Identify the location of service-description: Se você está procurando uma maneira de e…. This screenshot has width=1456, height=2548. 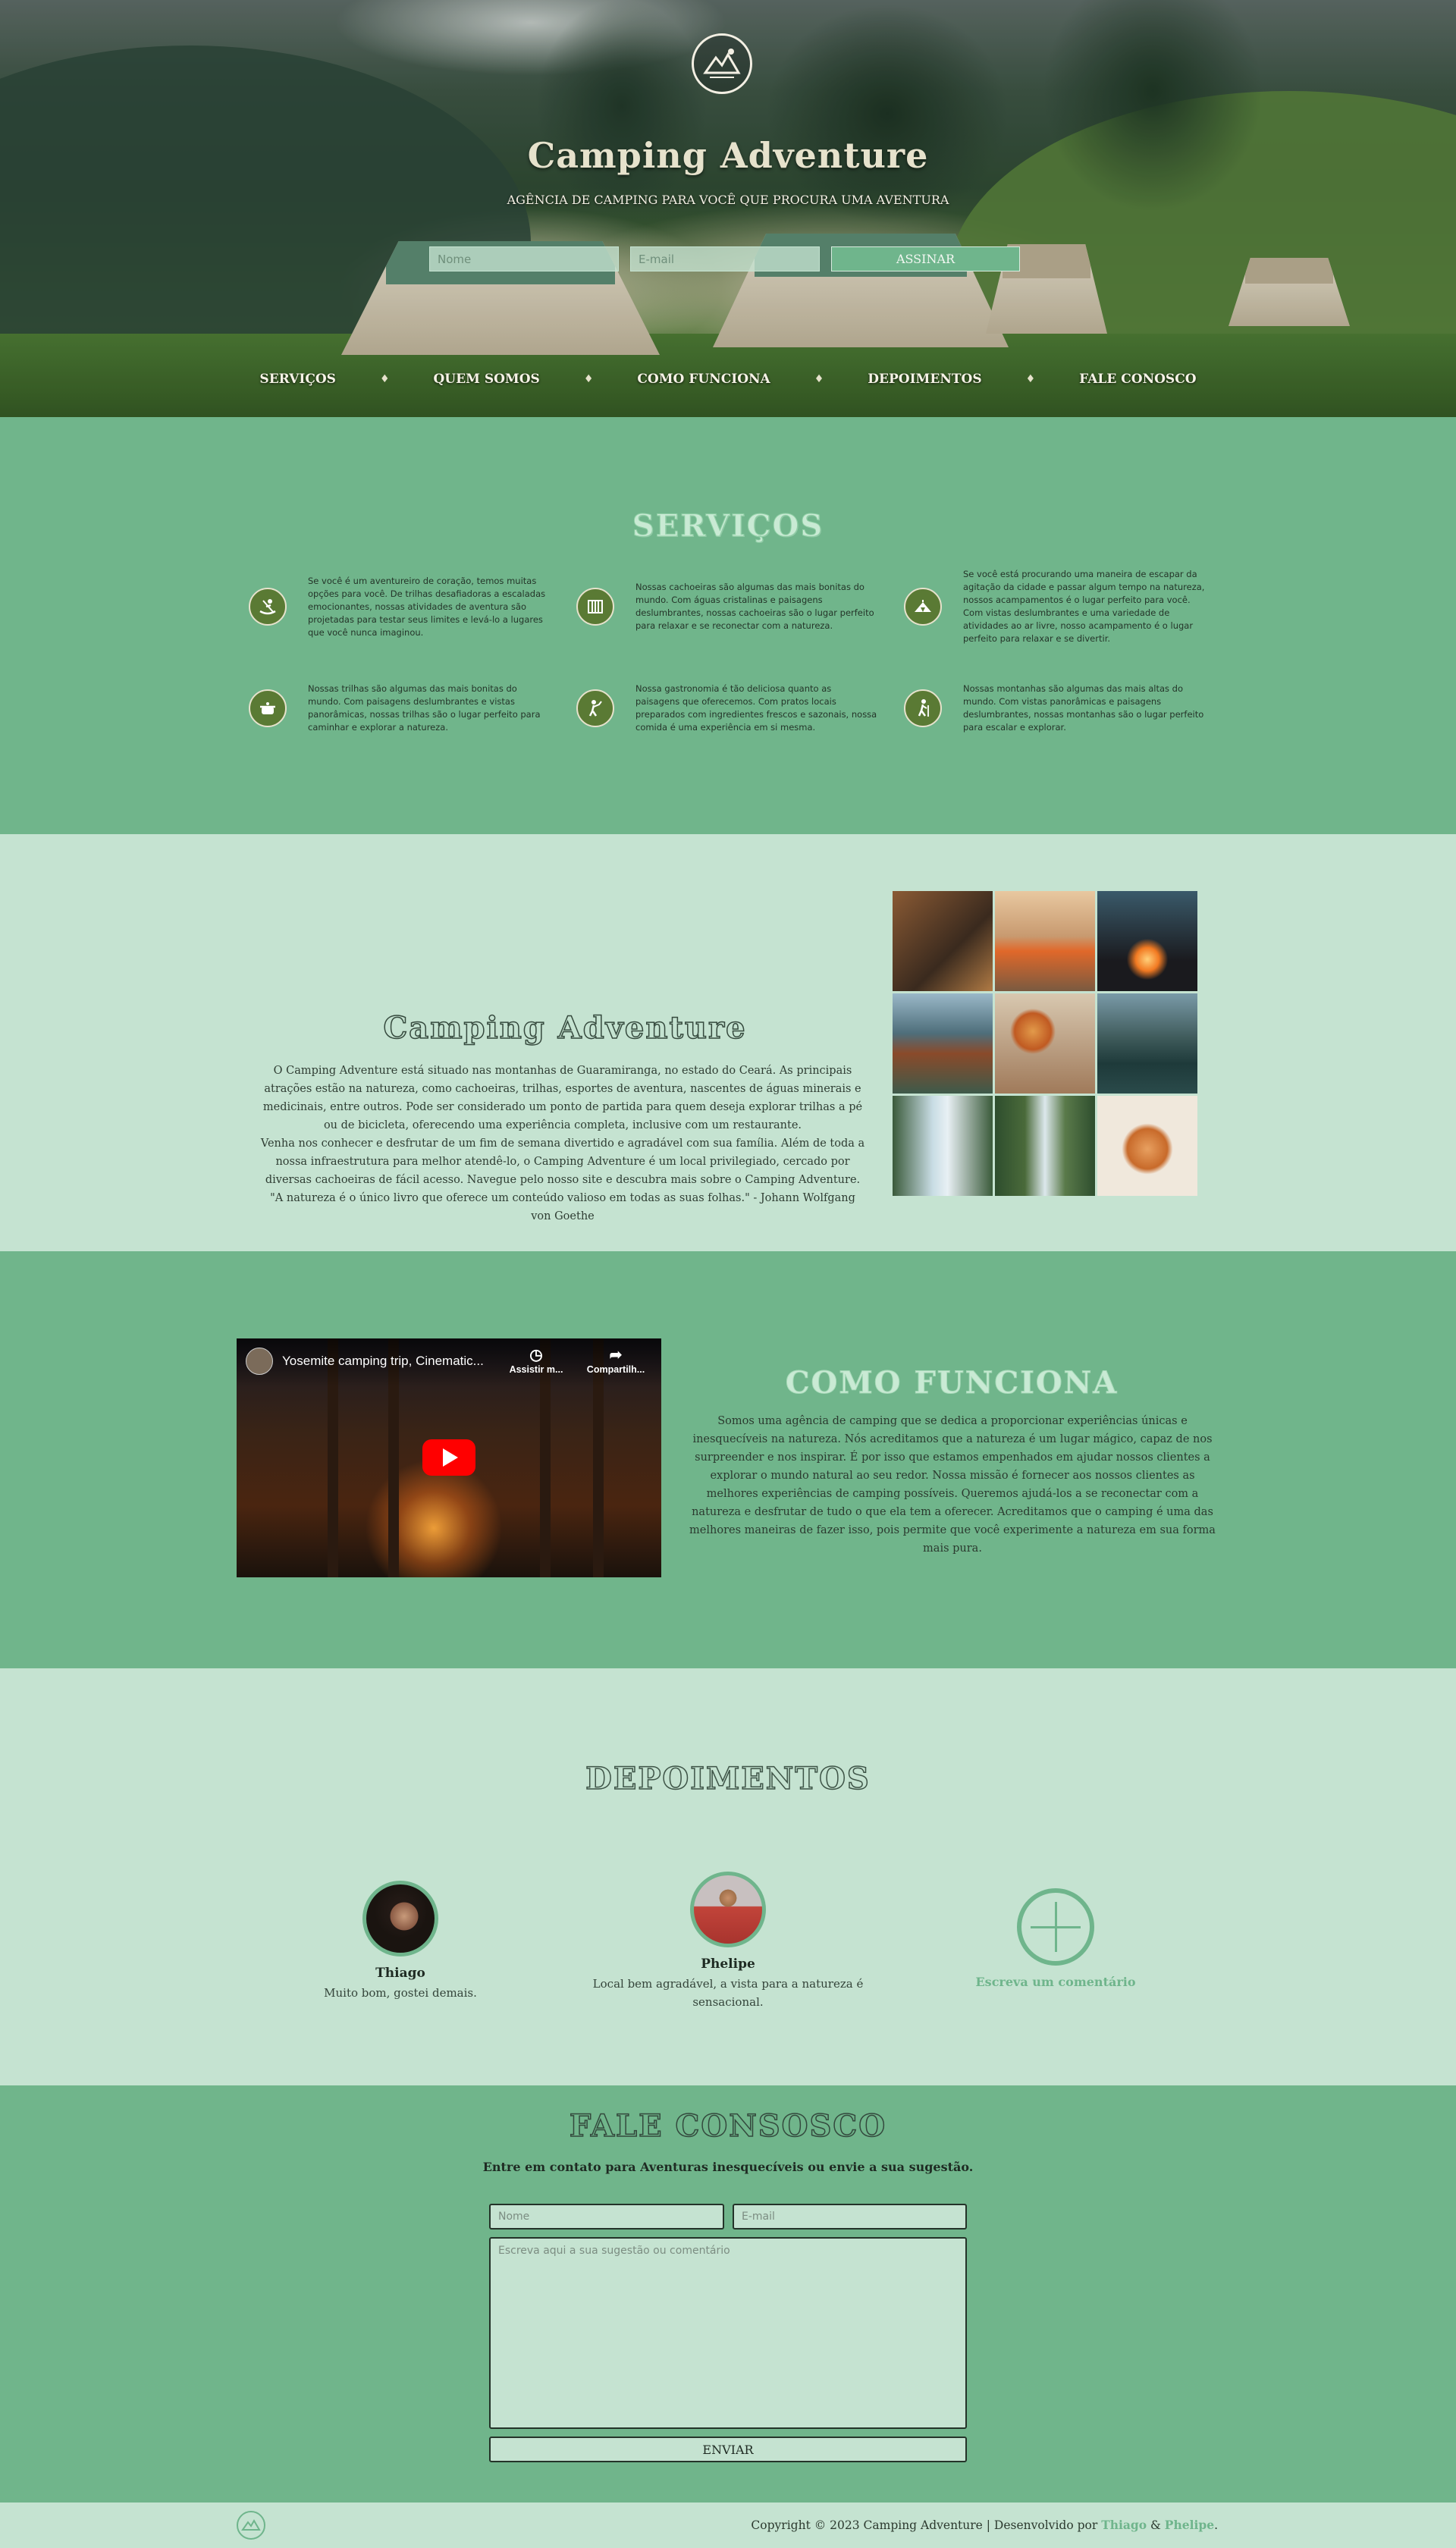
(1084, 606).